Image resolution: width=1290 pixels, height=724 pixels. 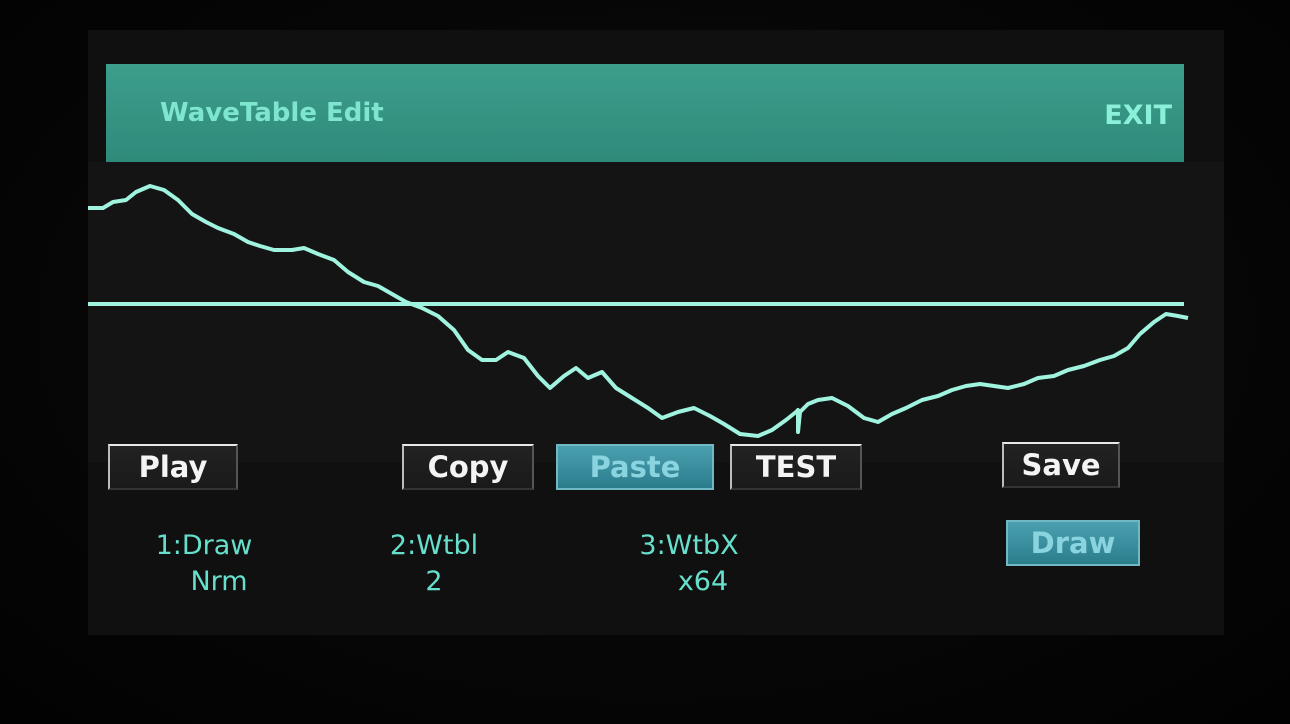 I want to click on page-title: WaveTable Edit, so click(x=272, y=113).